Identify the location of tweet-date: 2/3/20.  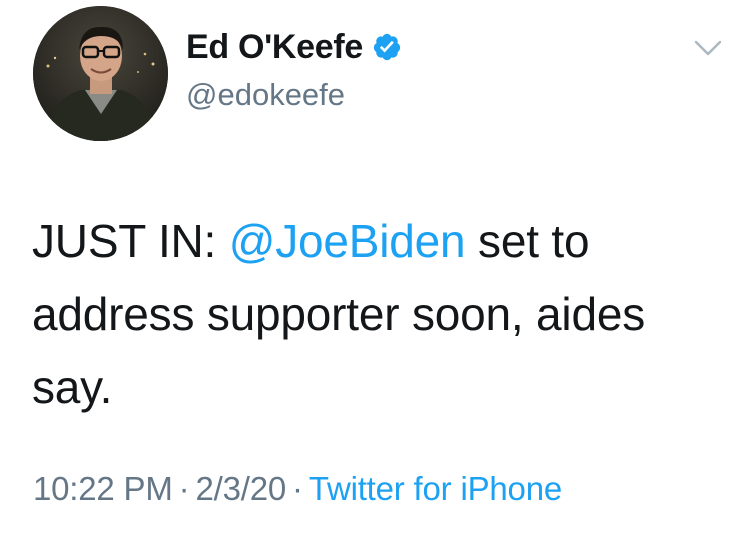
(240, 488).